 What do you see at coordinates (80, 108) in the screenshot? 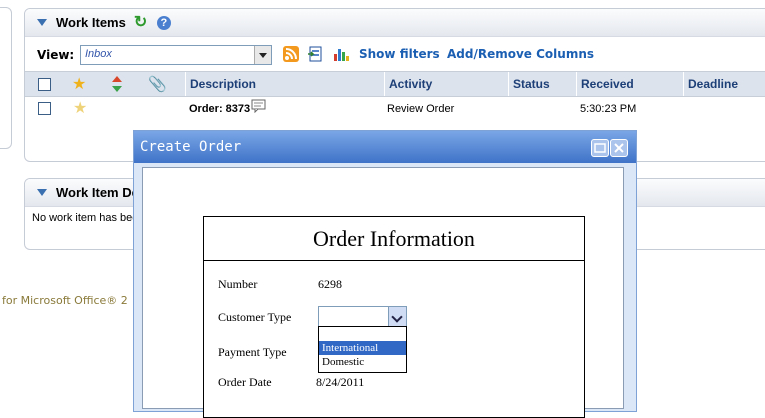
I see `row-star-icon: ★` at bounding box center [80, 108].